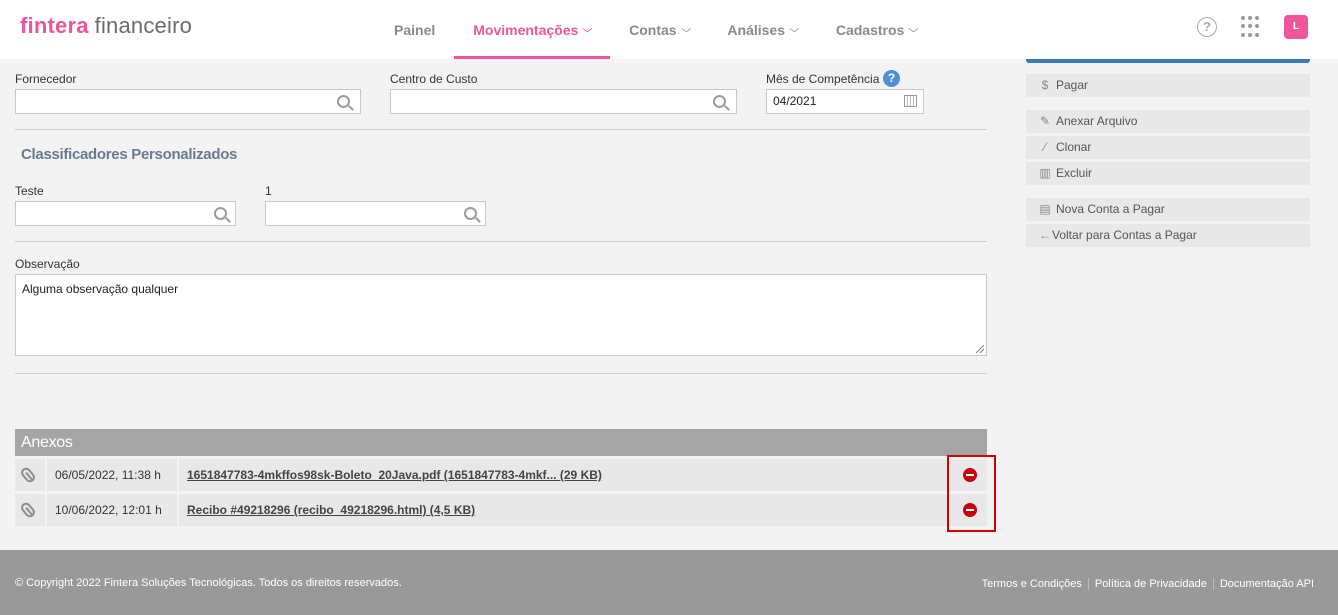  I want to click on attach-file-label: Anexar Arquivo, so click(1097, 121).